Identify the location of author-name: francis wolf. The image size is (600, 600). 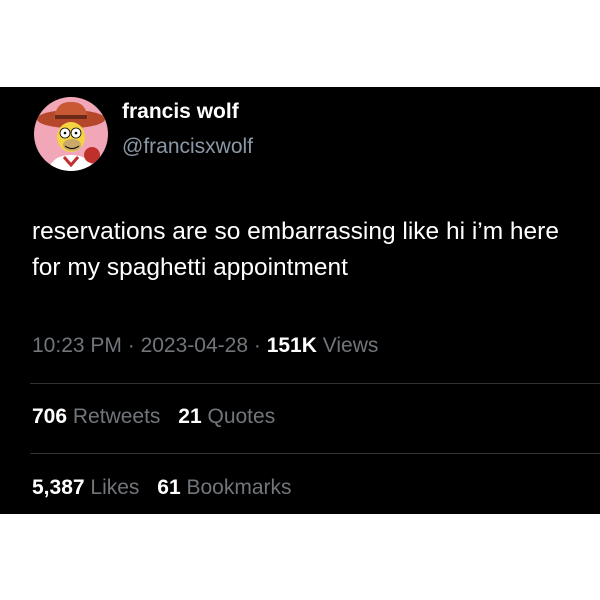
(180, 112).